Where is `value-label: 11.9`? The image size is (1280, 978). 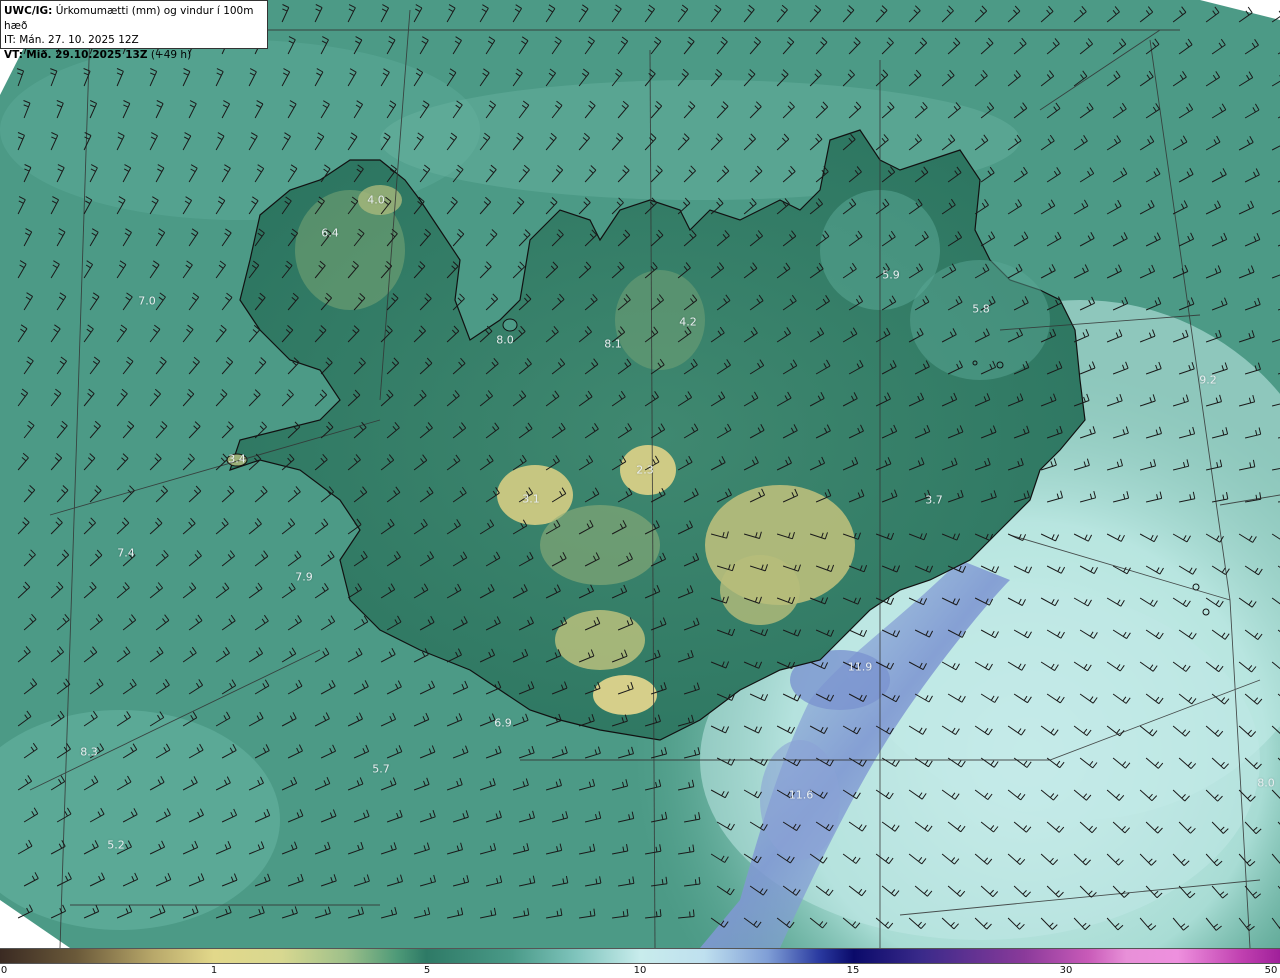
value-label: 11.9 is located at coordinates (860, 667).